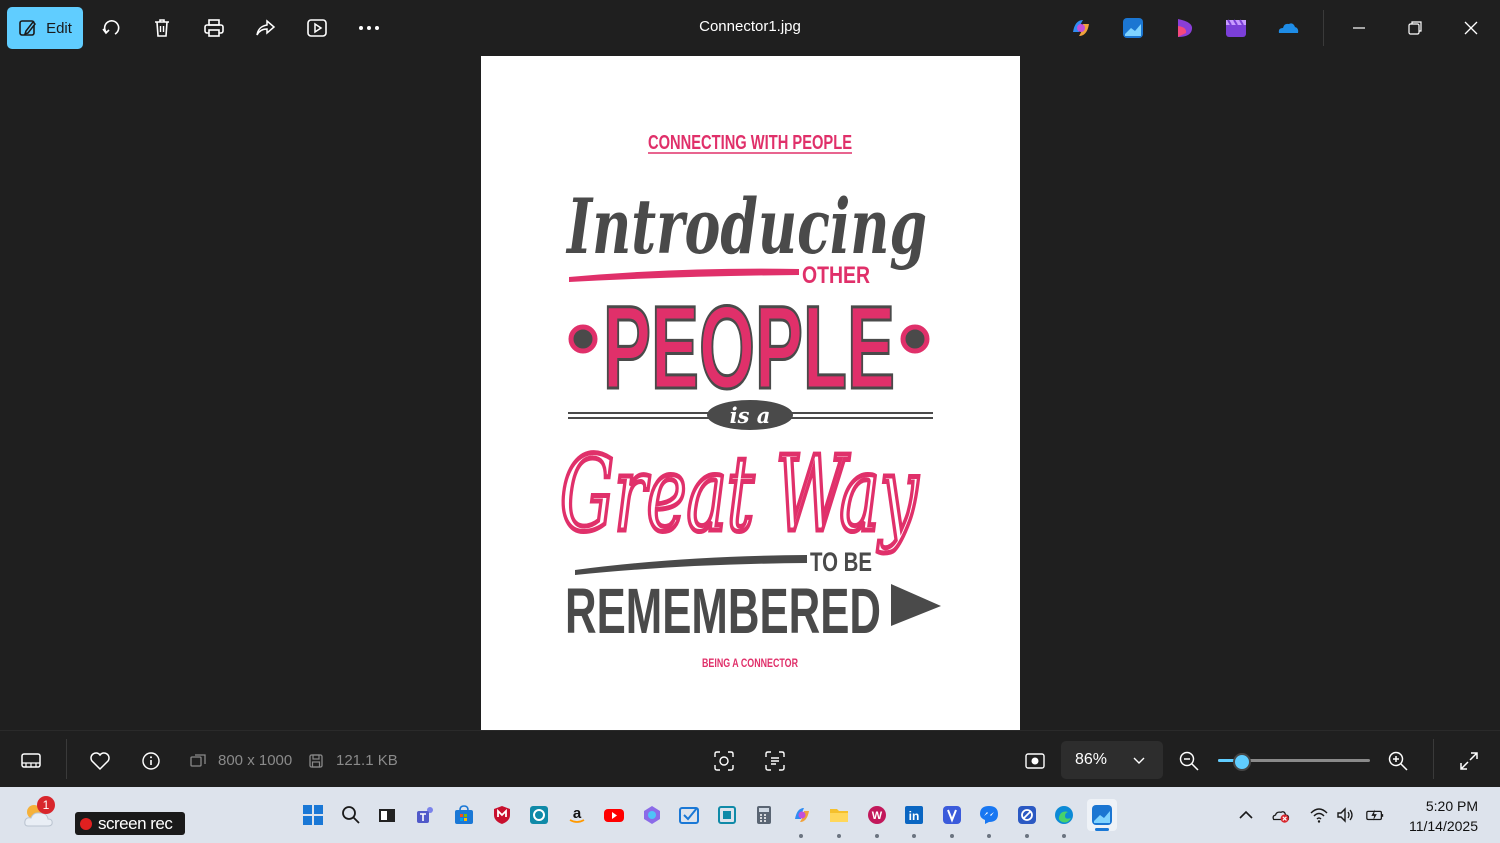 This screenshot has height=843, width=1500. What do you see at coordinates (86, 823) in the screenshot?
I see `record-dot-icon` at bounding box center [86, 823].